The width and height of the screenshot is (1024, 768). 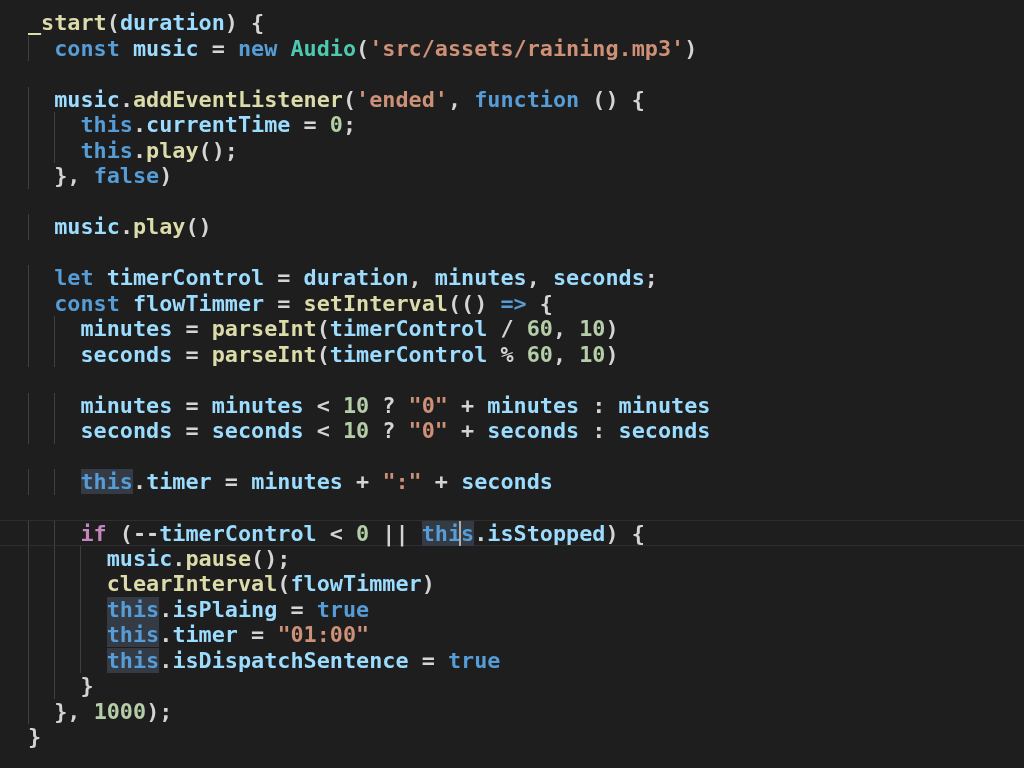 I want to click on code-line: seconds = seconds < 10 ? "0" + seconds : seconds, so click(x=395, y=430).